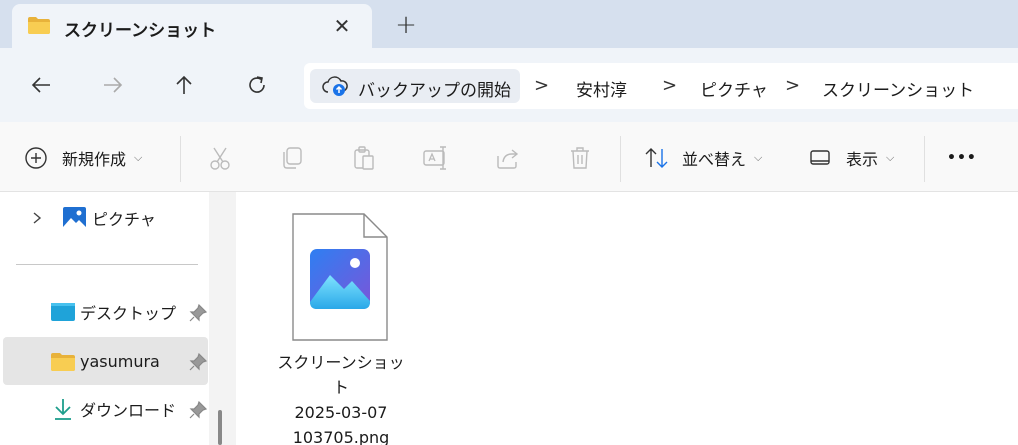 The image size is (1018, 445). I want to click on address-bar: バックアップの開始 > 安村淳 > ピクチャ > スクリーンショット, so click(661, 86).